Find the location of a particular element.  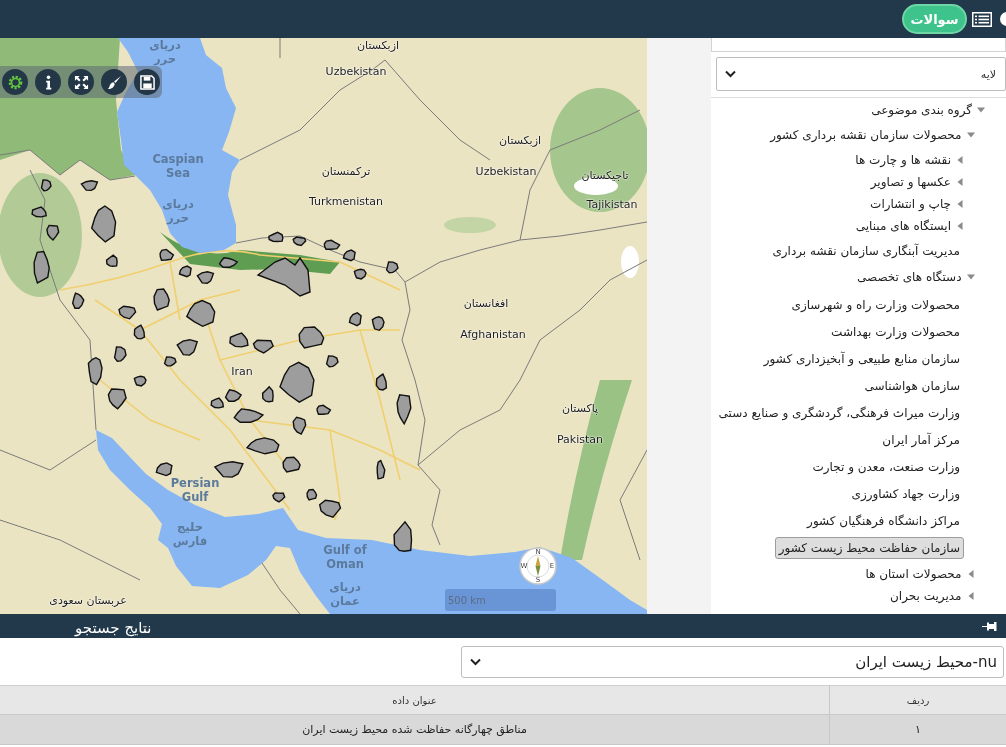

tree-group: مدیریت بحران is located at coordinates (932, 596).